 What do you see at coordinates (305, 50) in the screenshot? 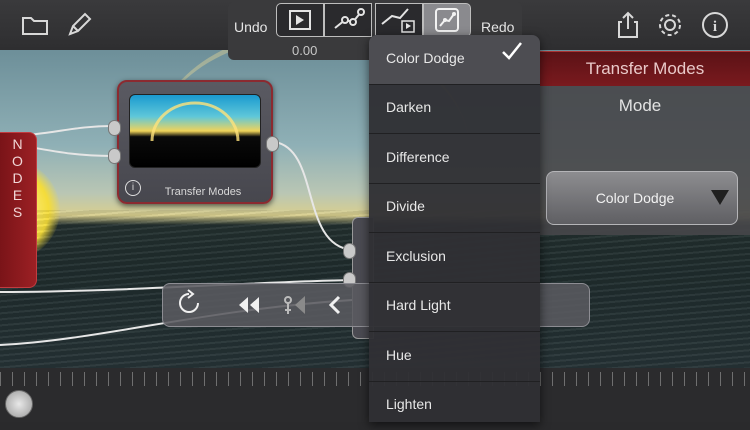
I see `time-readout: 0.00` at bounding box center [305, 50].